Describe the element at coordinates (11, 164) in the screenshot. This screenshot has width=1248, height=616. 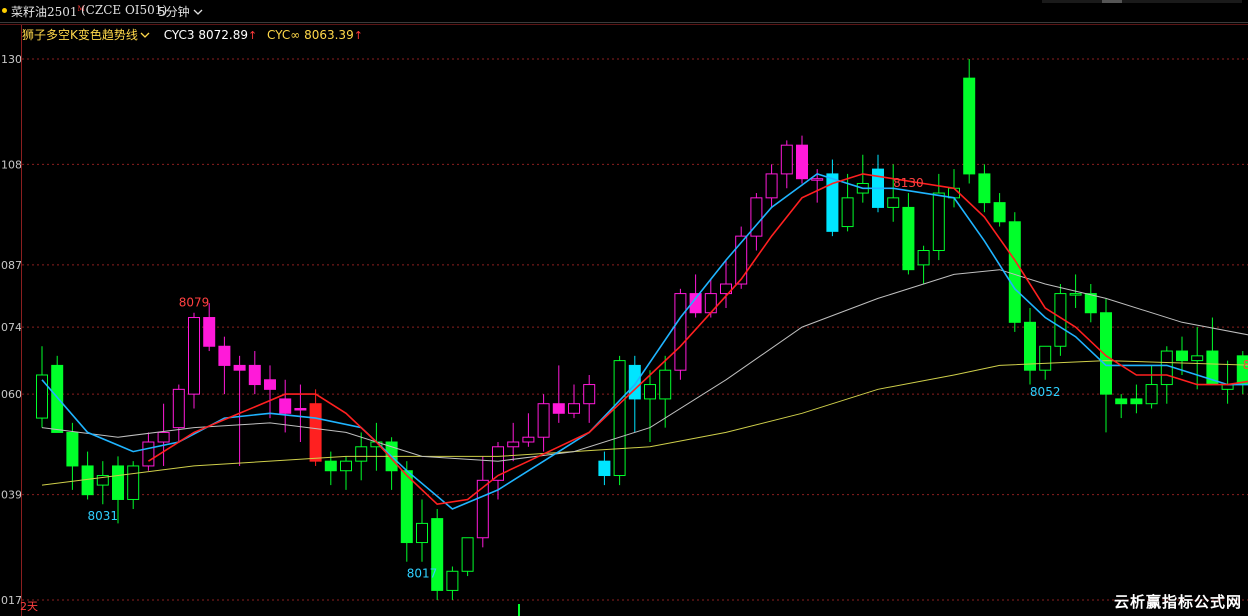
I see `y-tick-label: 108` at that location.